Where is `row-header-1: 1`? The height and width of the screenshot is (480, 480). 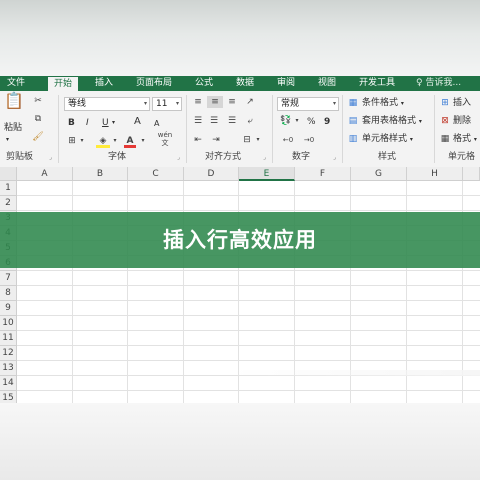
row-header-1: 1 is located at coordinates (8, 188).